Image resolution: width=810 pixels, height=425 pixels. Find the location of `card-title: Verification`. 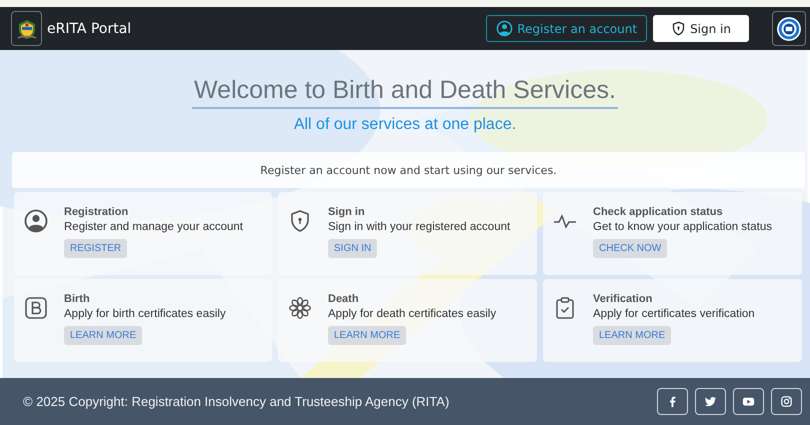

card-title: Verification is located at coordinates (622, 299).